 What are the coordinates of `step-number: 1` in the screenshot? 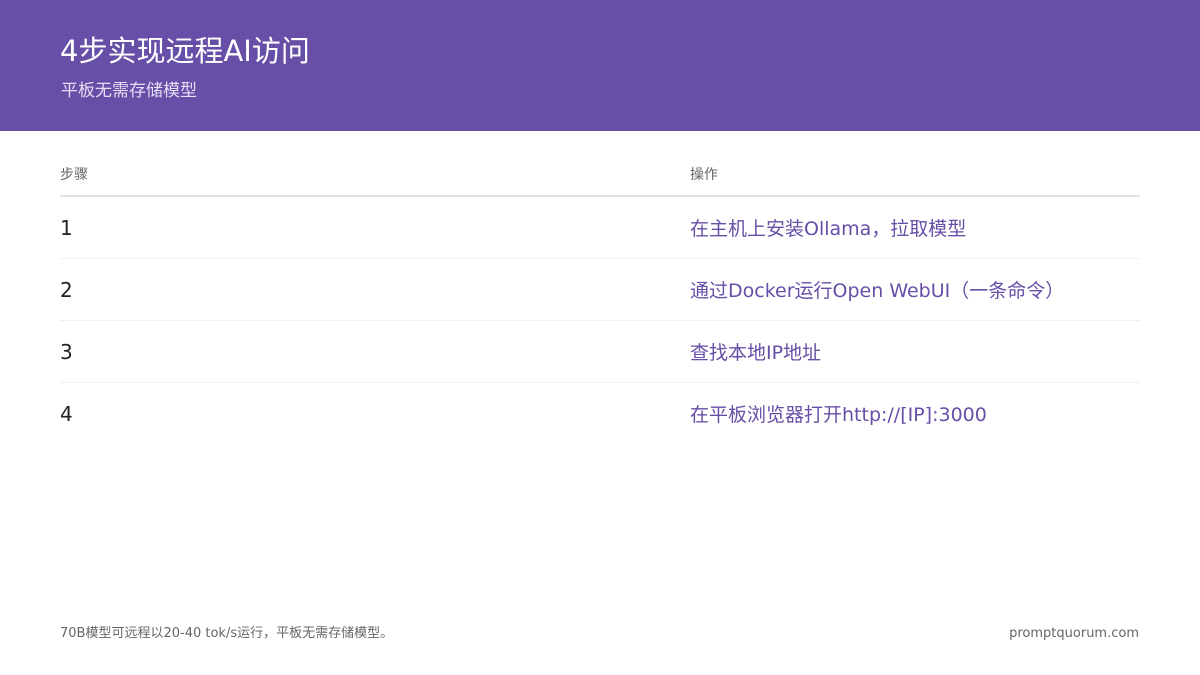 It's located at (66, 228).